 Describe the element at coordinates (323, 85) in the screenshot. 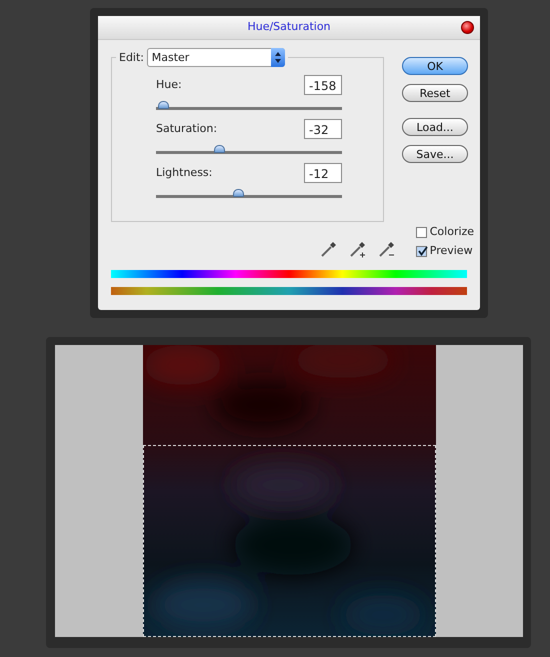

I see `value-field: -158` at that location.